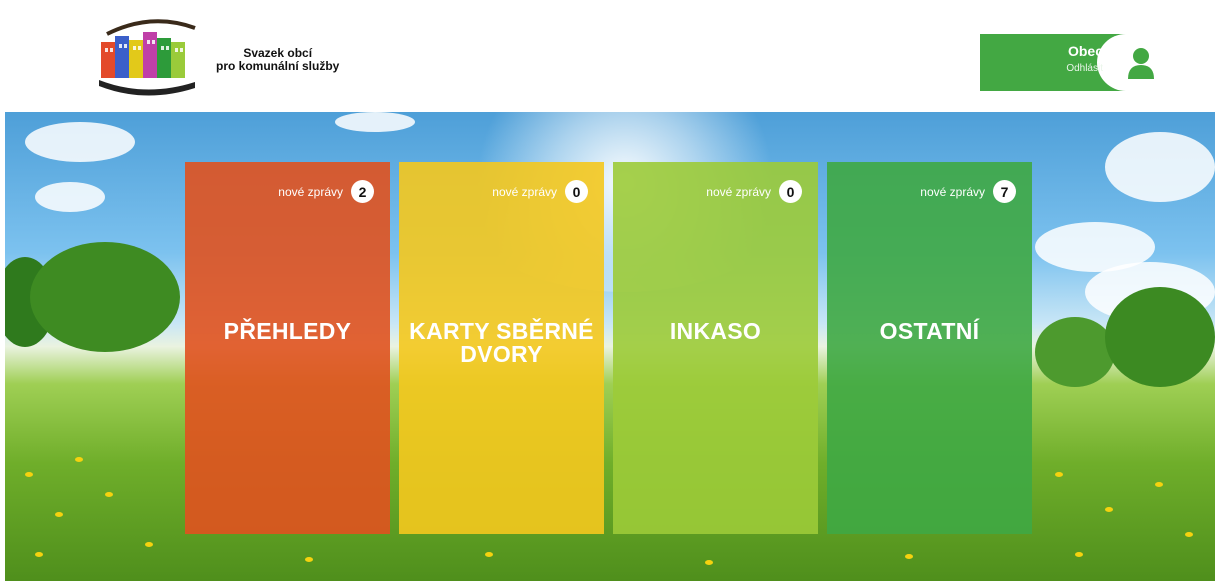  I want to click on logo, so click(151, 57).